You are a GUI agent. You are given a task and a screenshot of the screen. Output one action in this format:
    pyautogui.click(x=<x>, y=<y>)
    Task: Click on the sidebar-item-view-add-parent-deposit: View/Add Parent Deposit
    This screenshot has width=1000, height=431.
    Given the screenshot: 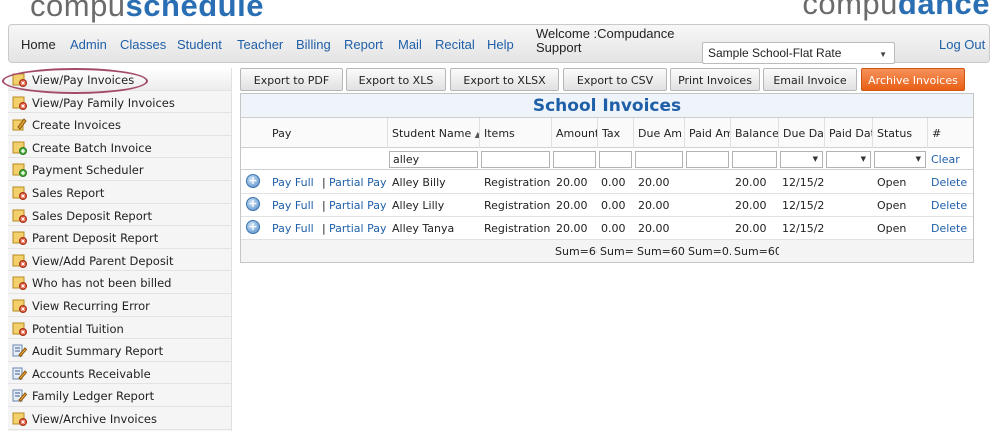 What is the action you would take?
    pyautogui.click(x=119, y=260)
    